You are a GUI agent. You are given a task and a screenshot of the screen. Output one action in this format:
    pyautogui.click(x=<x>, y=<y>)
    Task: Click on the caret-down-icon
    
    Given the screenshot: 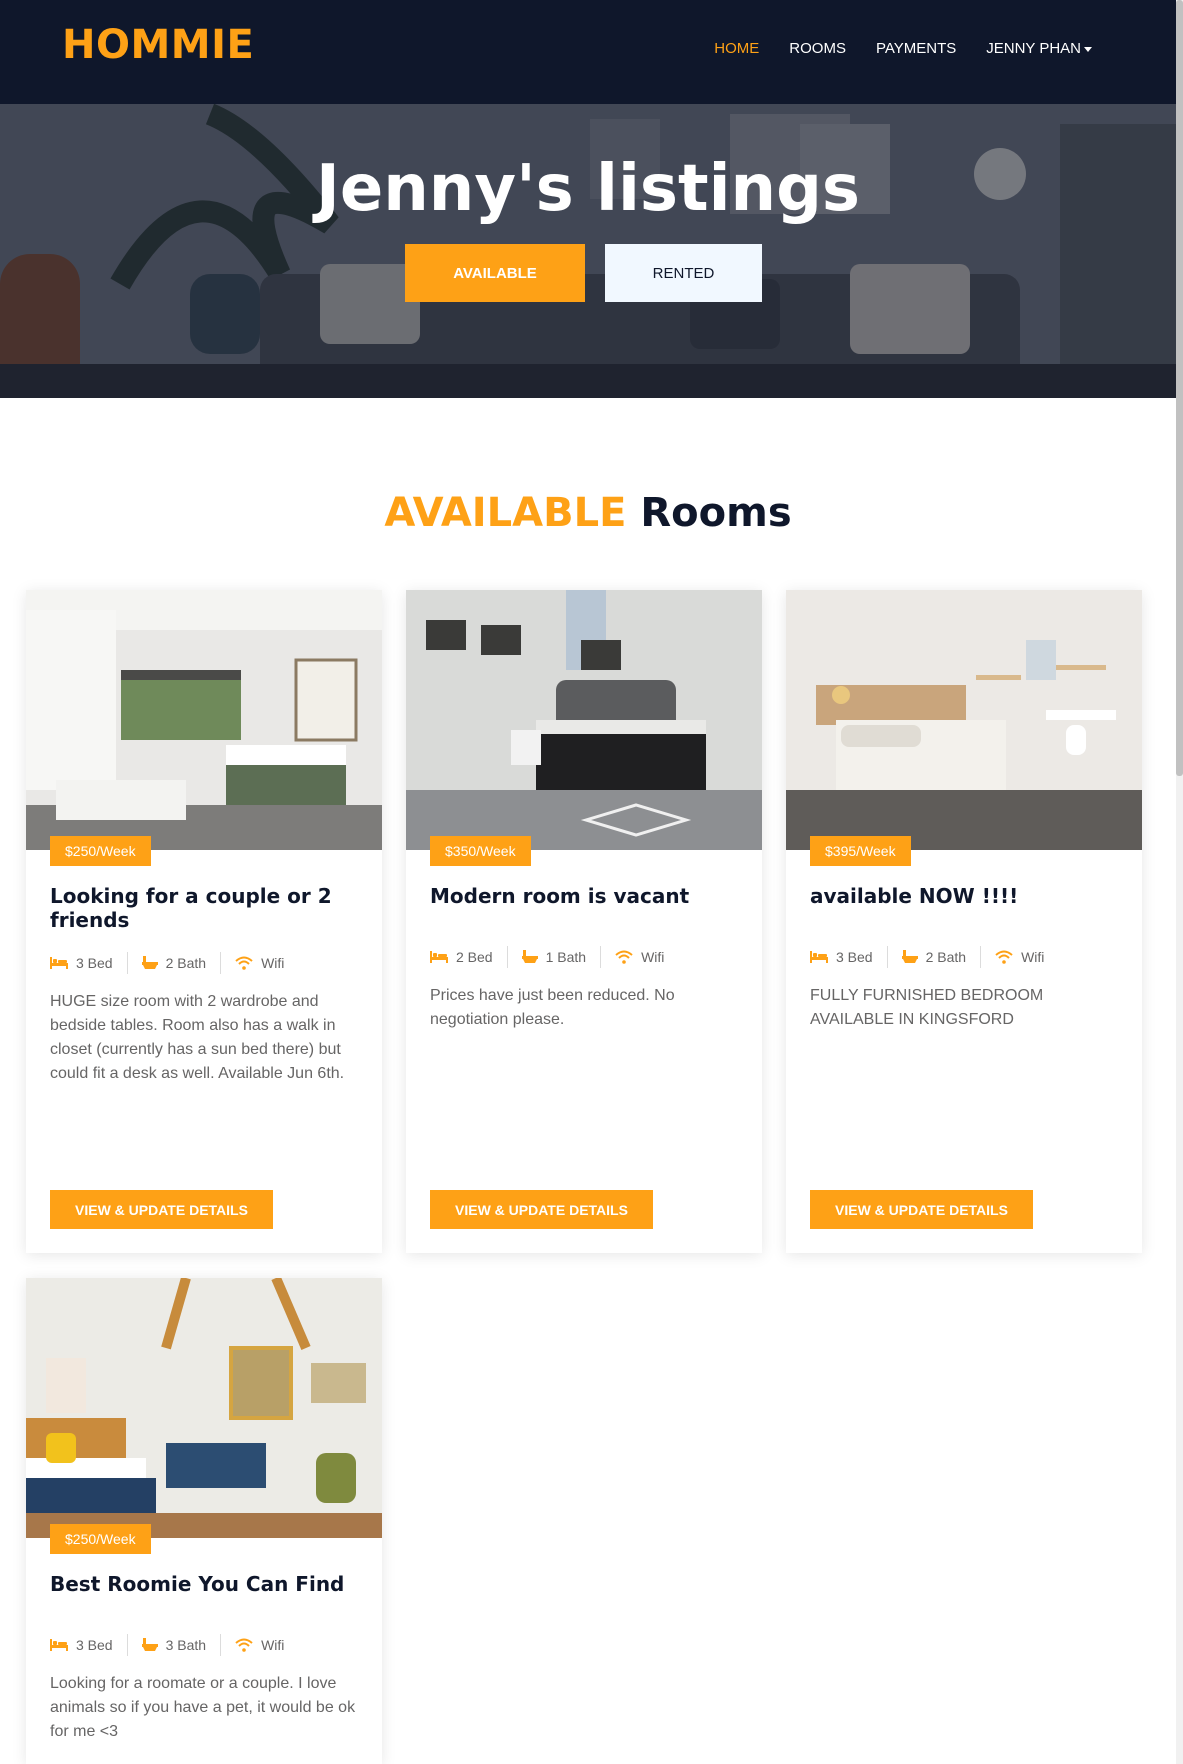 What is the action you would take?
    pyautogui.click(x=1088, y=49)
    